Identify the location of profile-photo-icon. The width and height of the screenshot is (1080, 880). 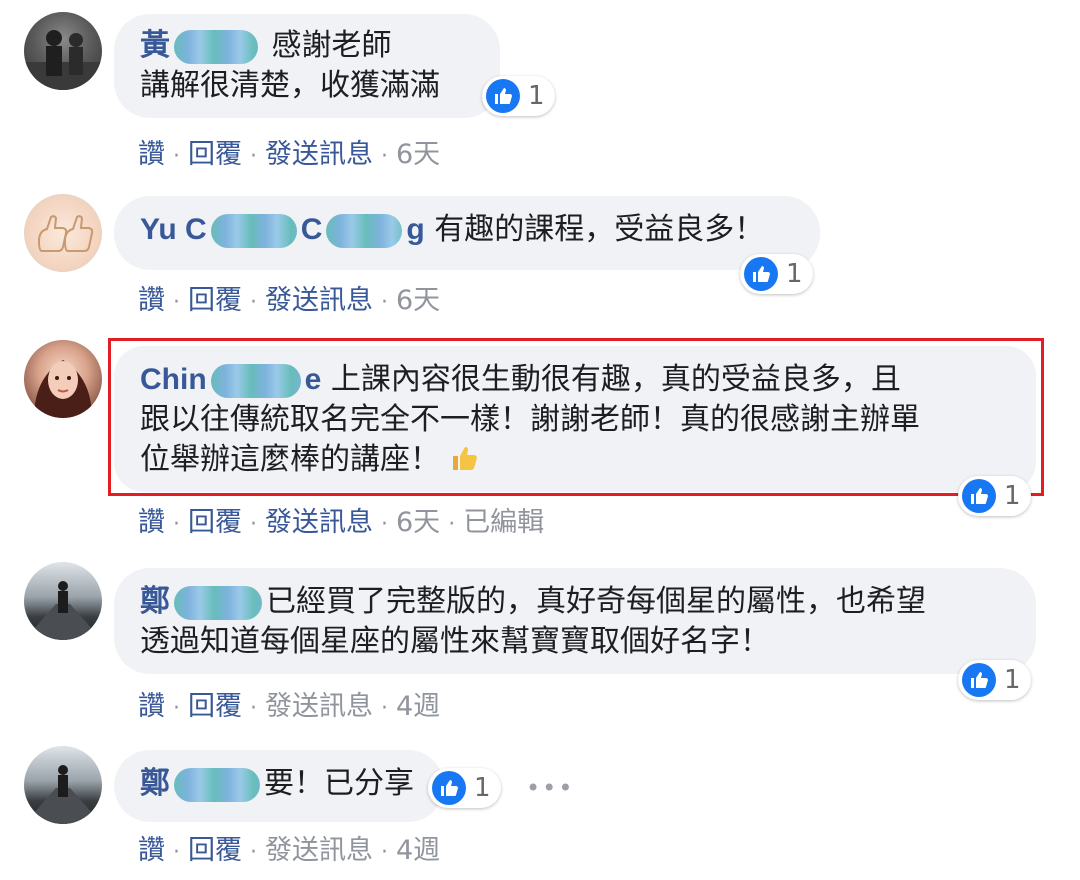
(63, 389).